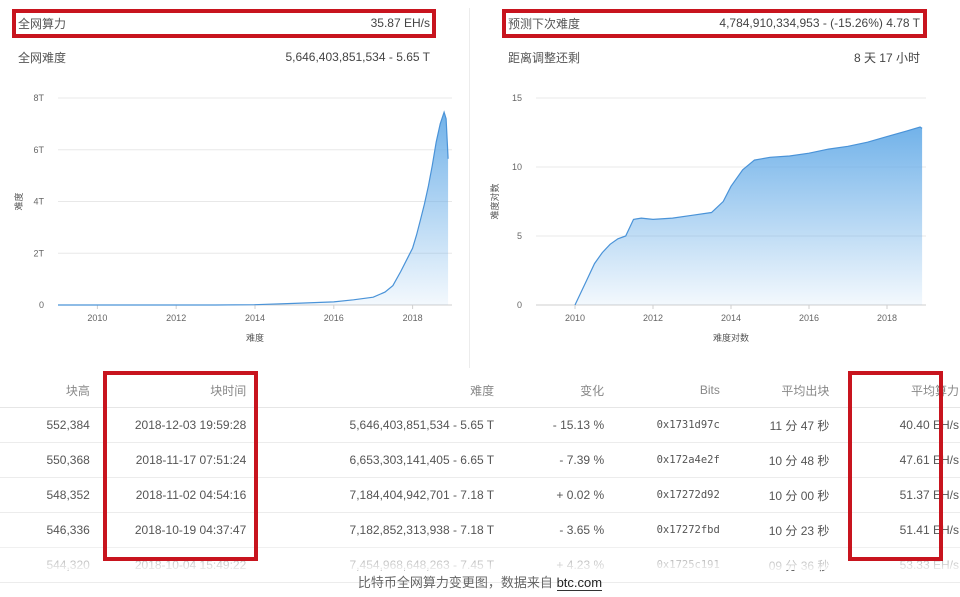 The height and width of the screenshot is (597, 960). I want to click on y-tick-label: 4T, so click(38, 202).